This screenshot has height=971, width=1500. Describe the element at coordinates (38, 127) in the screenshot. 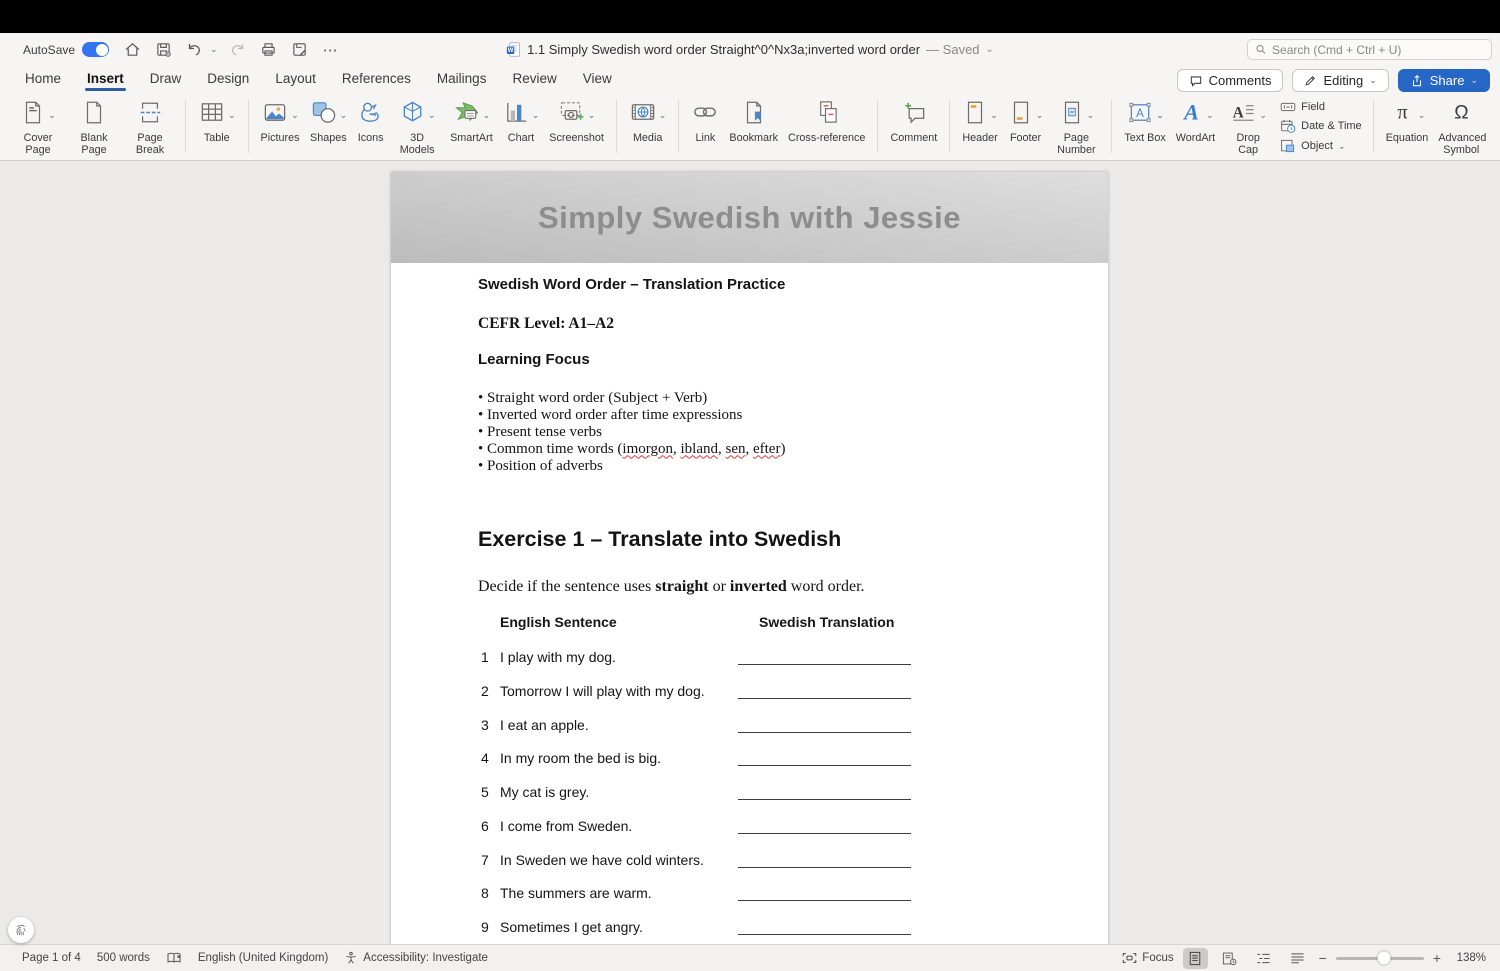

I see `cover-page-button: ⌄ Cover Page` at that location.